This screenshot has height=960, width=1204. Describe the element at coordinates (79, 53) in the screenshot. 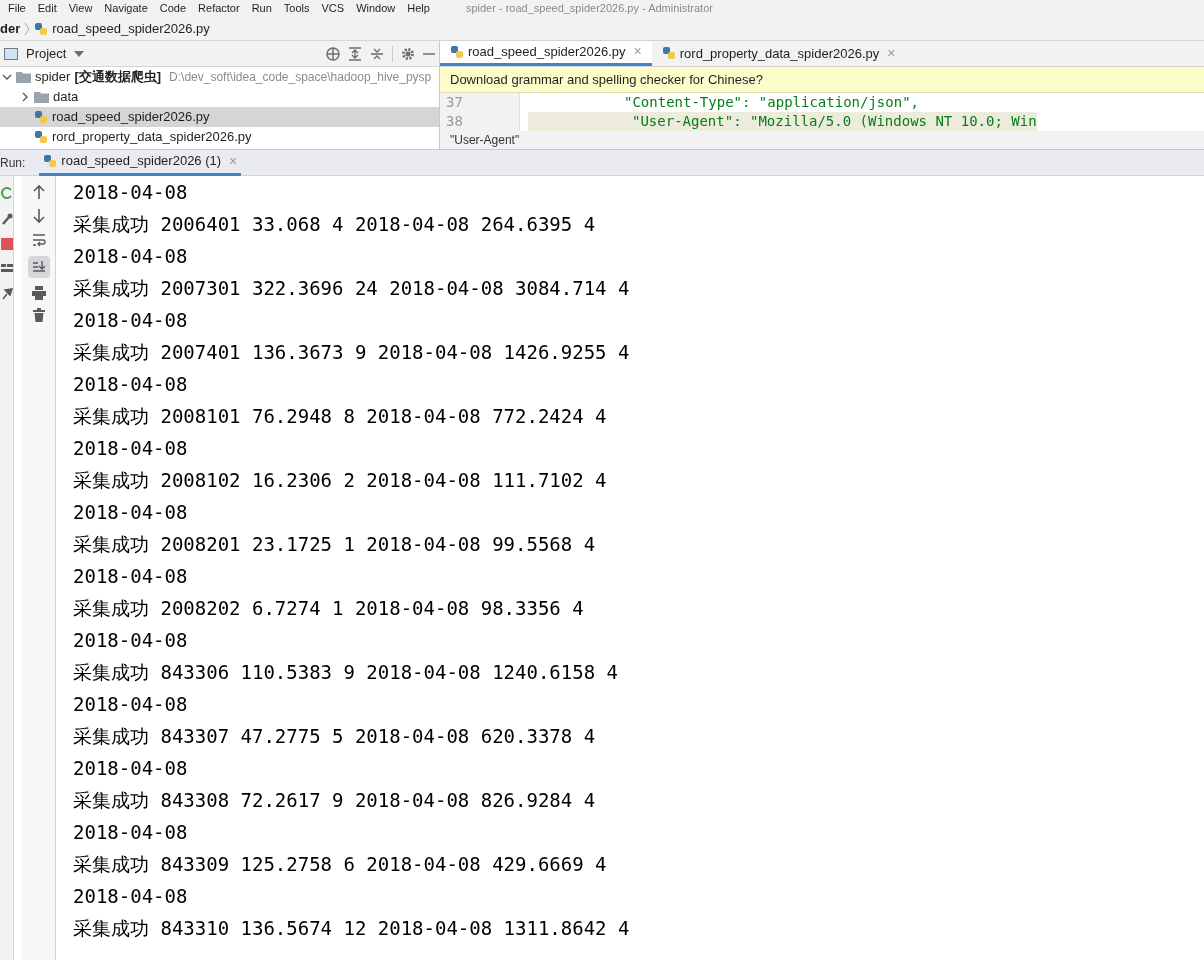

I see `dropdown-icon` at that location.